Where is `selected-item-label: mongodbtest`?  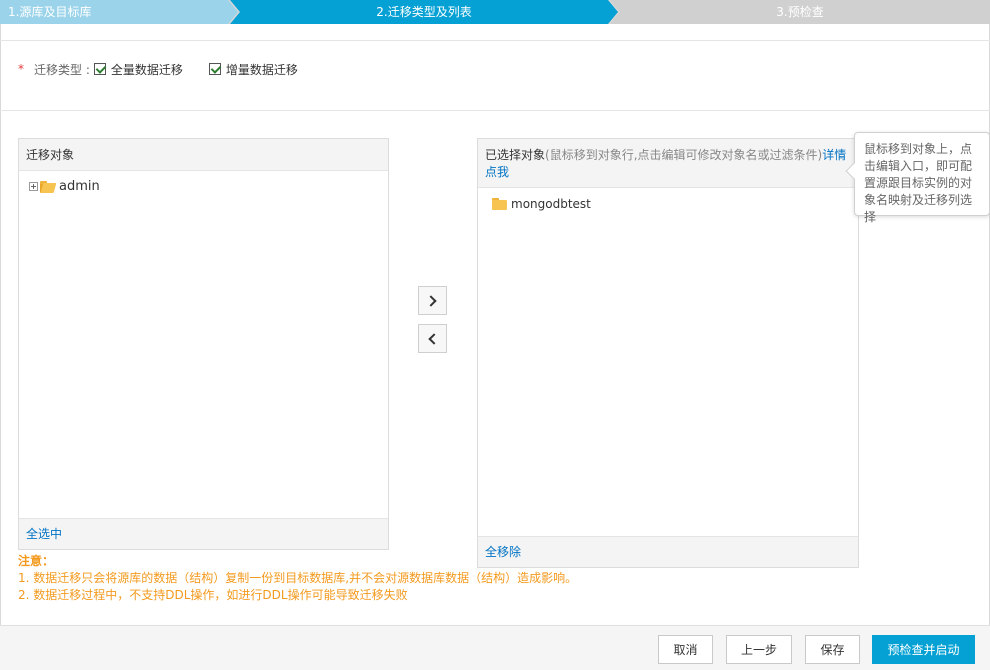
selected-item-label: mongodbtest is located at coordinates (551, 204).